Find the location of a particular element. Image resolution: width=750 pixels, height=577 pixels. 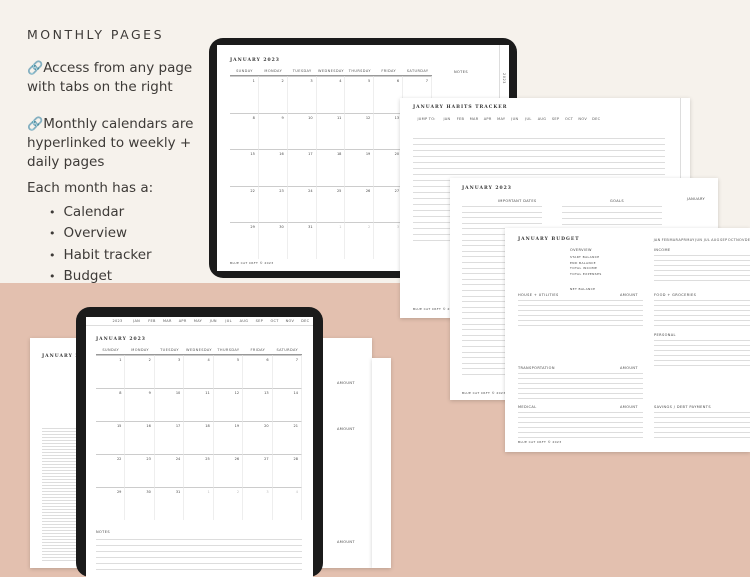

day-cell: 30 is located at coordinates (140, 503).